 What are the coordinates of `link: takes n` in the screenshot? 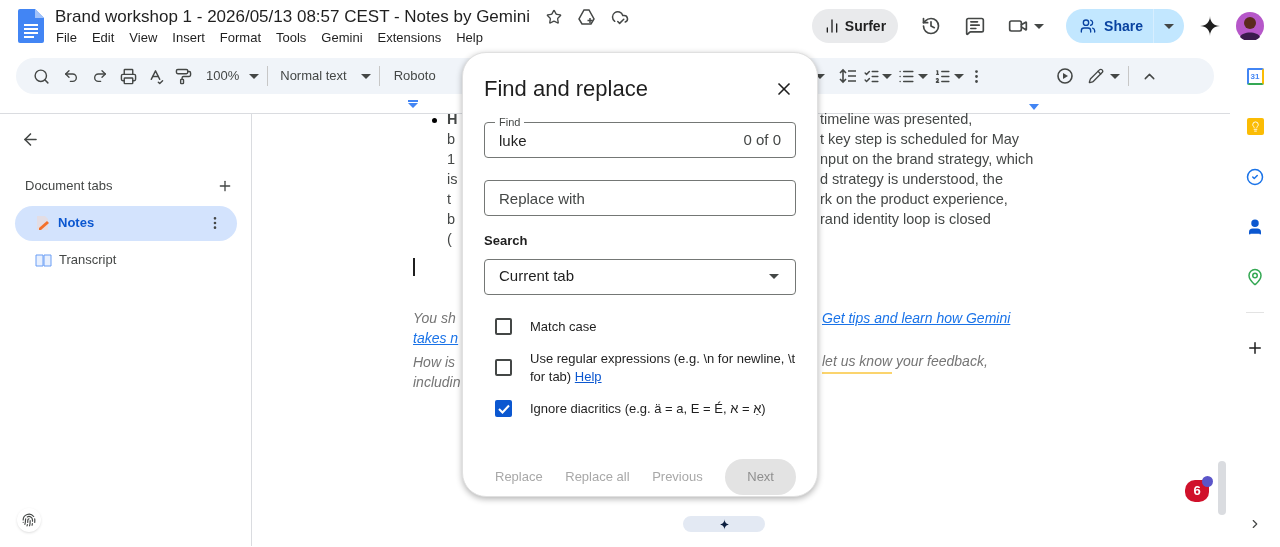 It's located at (436, 338).